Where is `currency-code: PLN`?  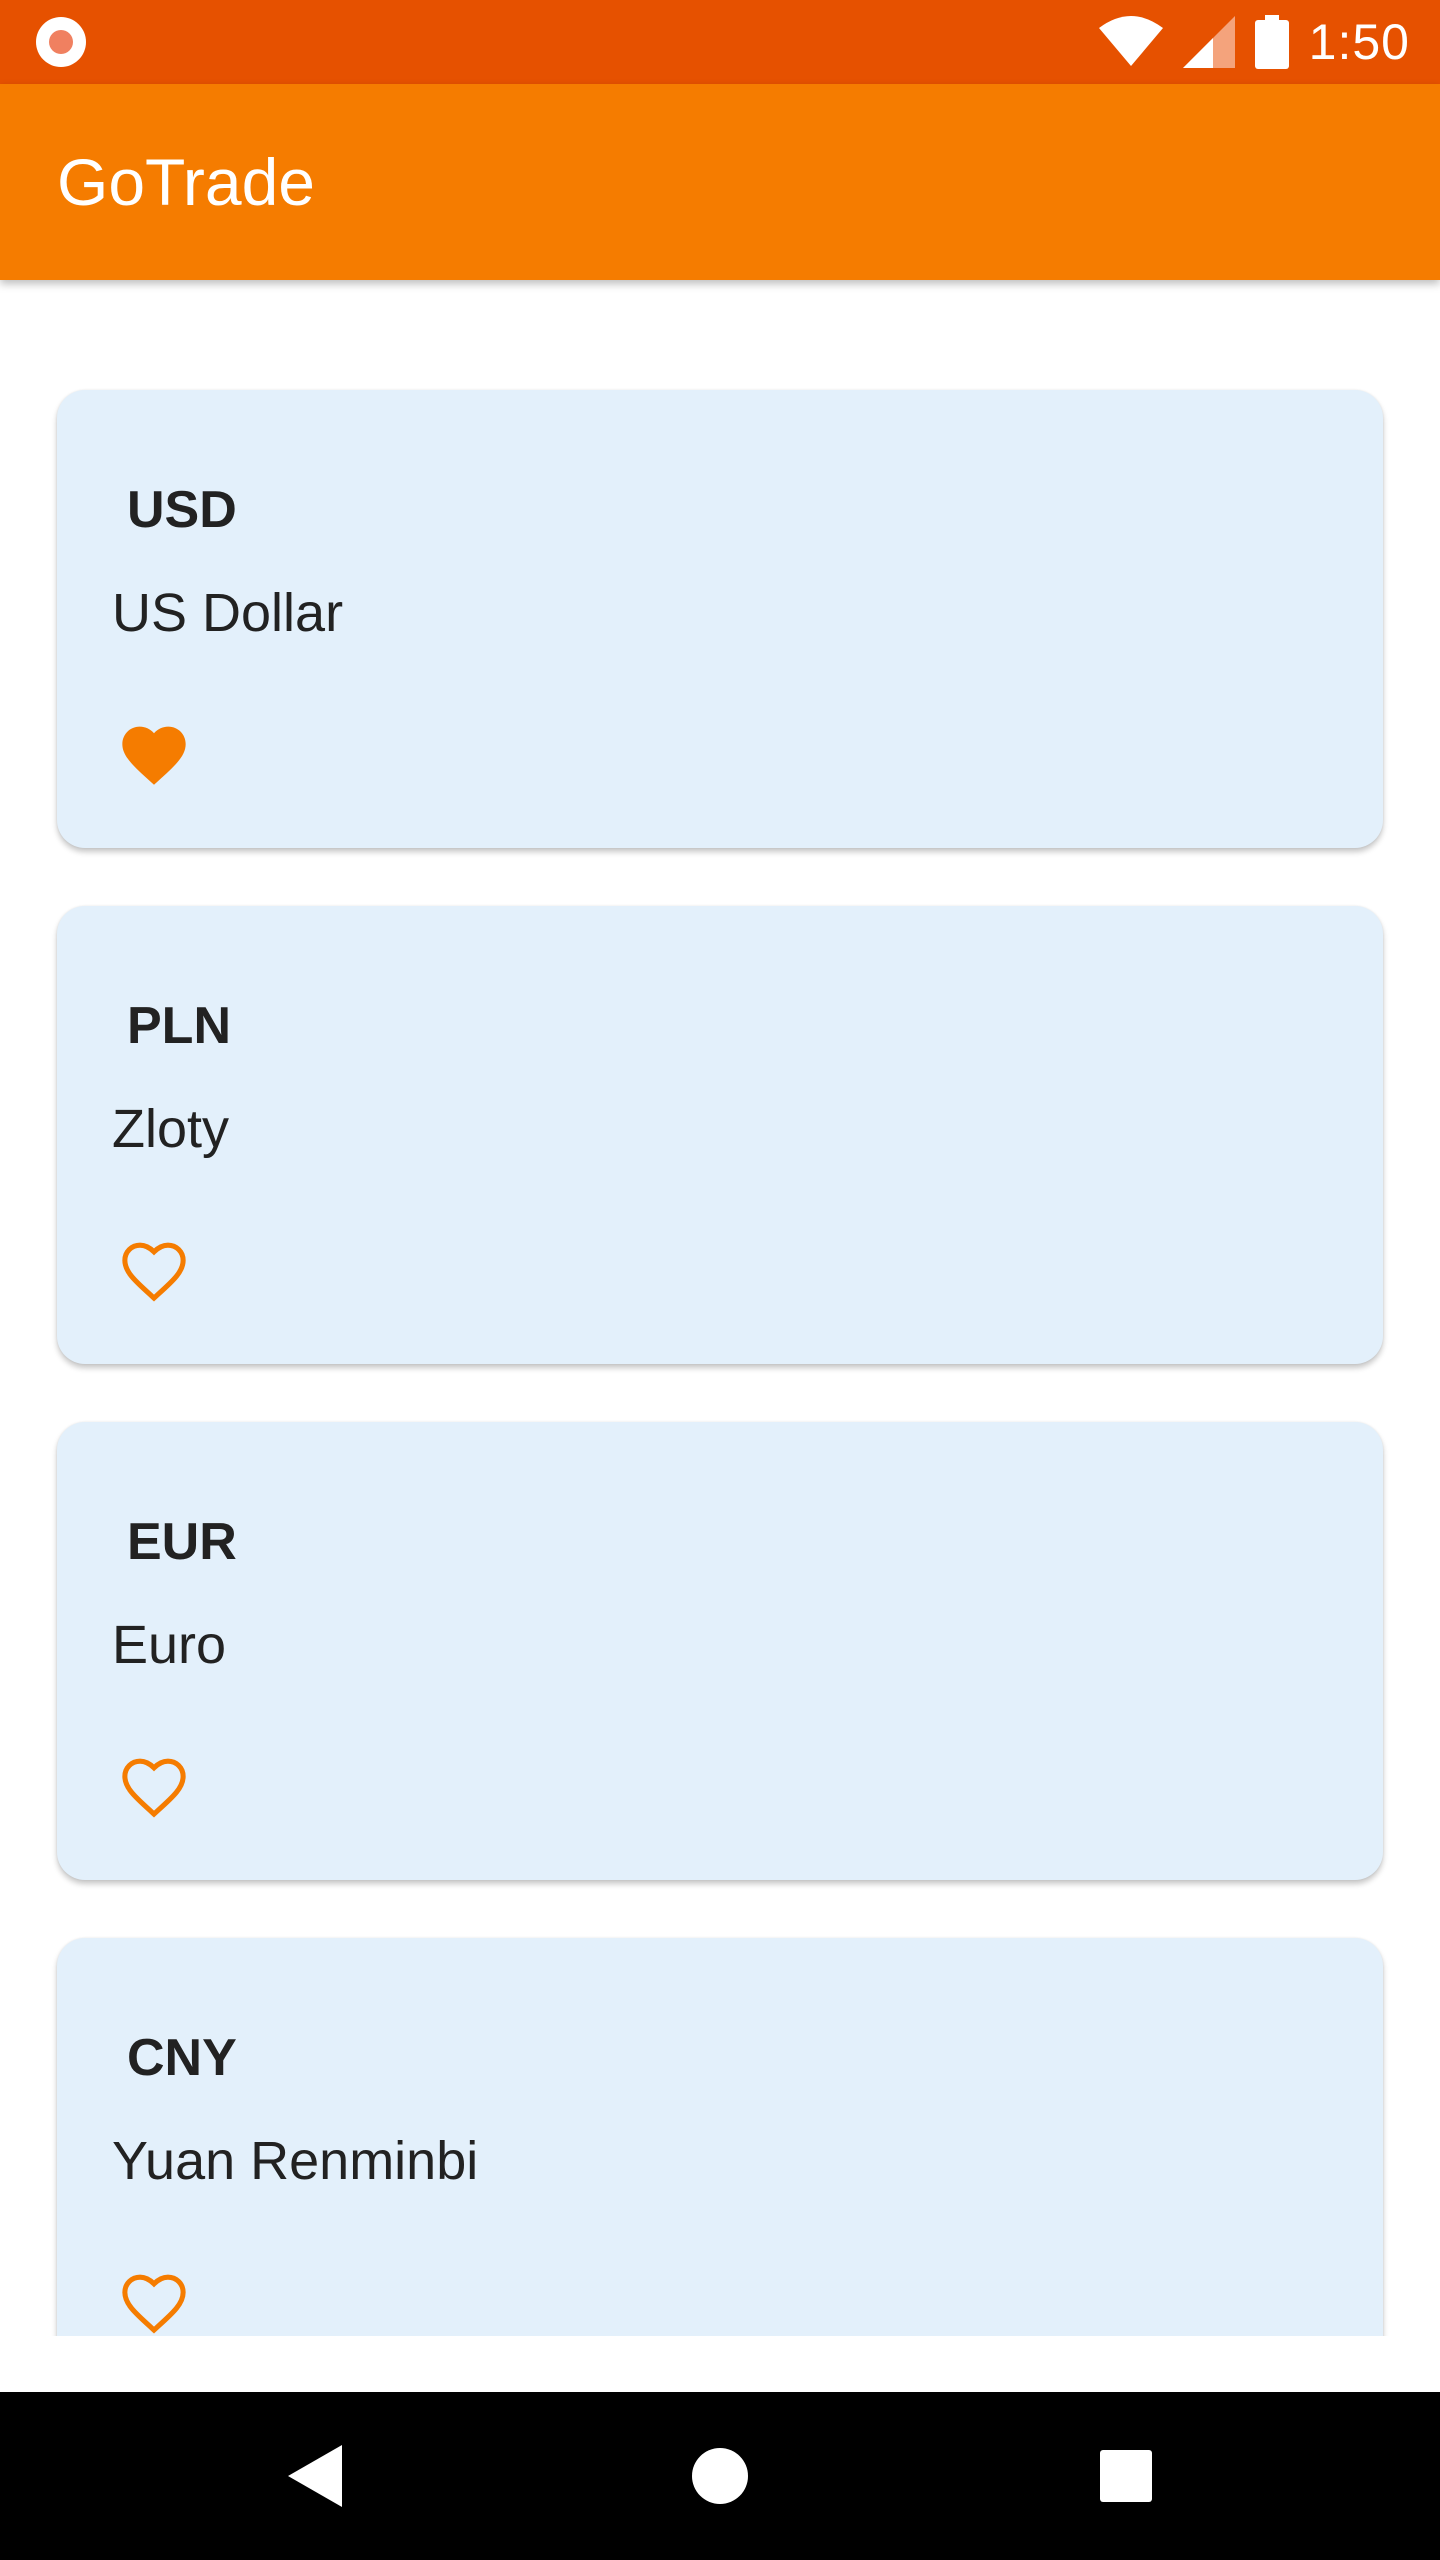 currency-code: PLN is located at coordinates (179, 1026).